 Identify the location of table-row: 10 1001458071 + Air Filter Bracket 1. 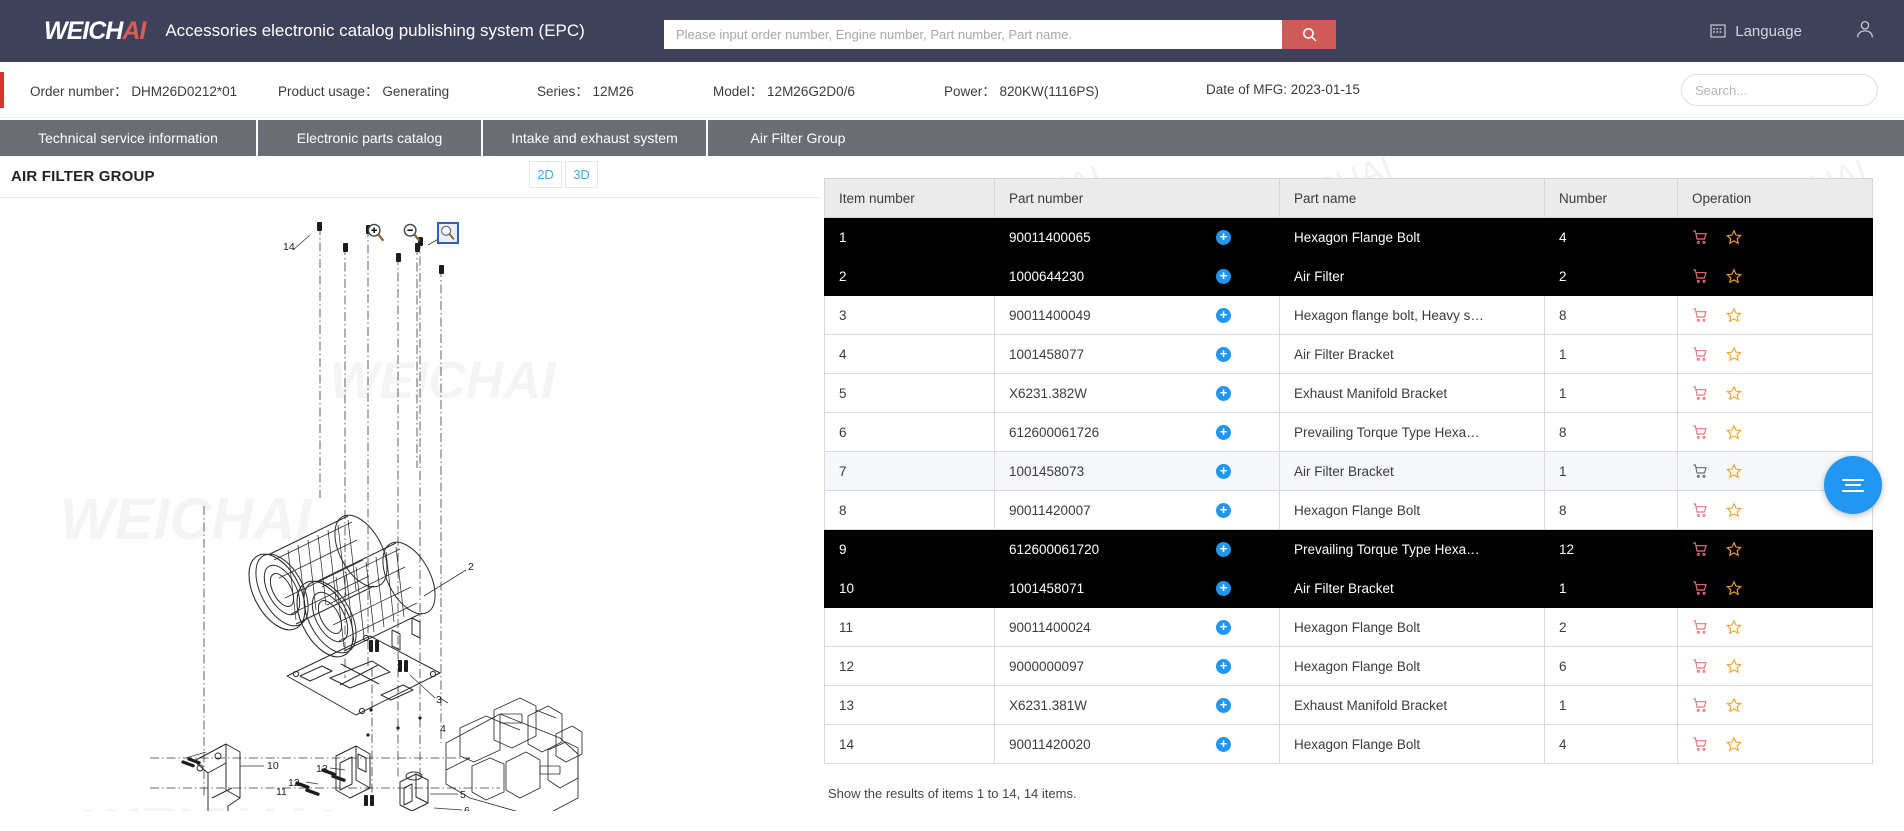
(1348, 588).